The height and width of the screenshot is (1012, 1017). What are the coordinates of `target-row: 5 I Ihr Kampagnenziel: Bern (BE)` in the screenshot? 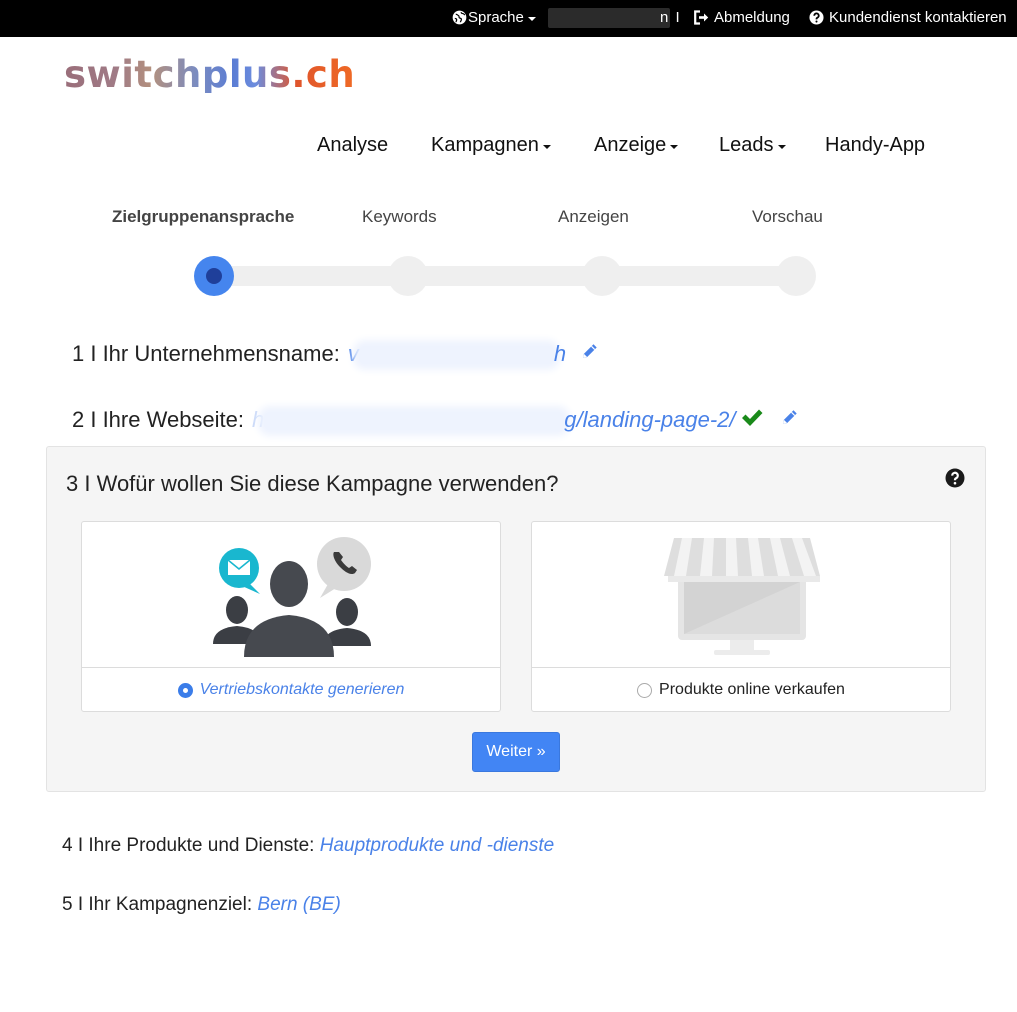 It's located at (201, 905).